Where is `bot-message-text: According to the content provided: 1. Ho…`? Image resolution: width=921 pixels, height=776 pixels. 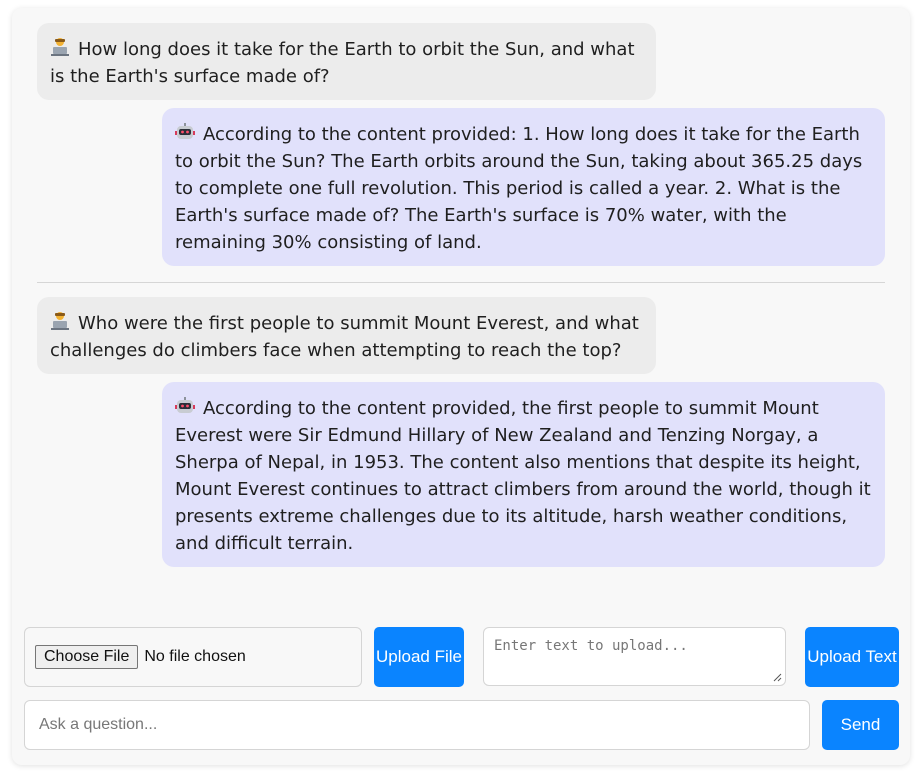
bot-message-text: According to the content provided: 1. Ho… is located at coordinates (519, 188).